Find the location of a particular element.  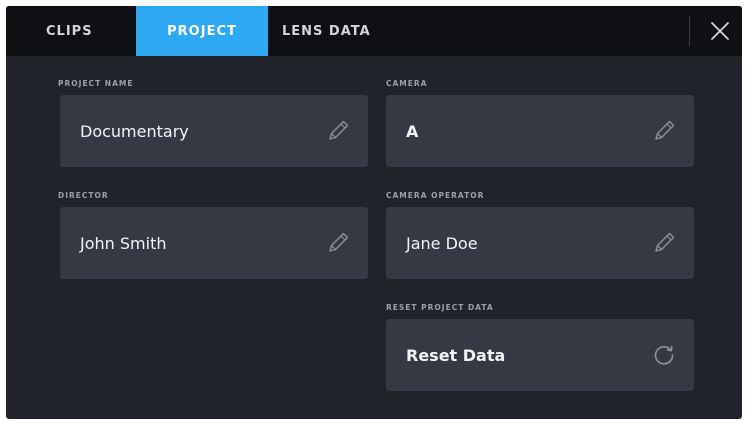

project-name-field: Documentary is located at coordinates (214, 131).